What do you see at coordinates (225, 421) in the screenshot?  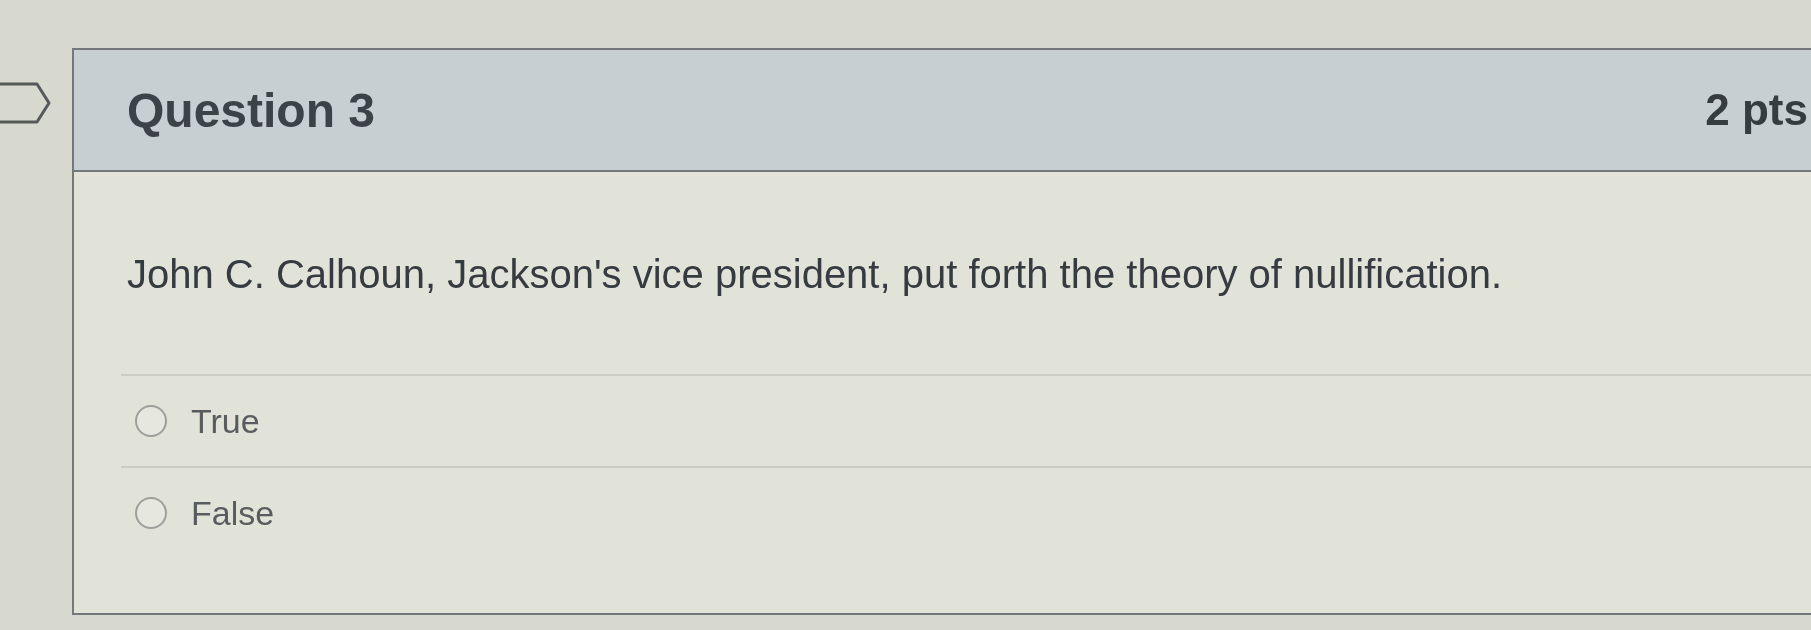 I see `answer-label: True` at bounding box center [225, 421].